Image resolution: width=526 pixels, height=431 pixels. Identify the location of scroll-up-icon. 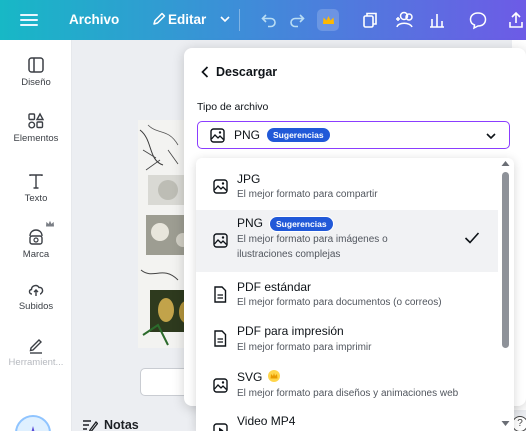
(505, 163).